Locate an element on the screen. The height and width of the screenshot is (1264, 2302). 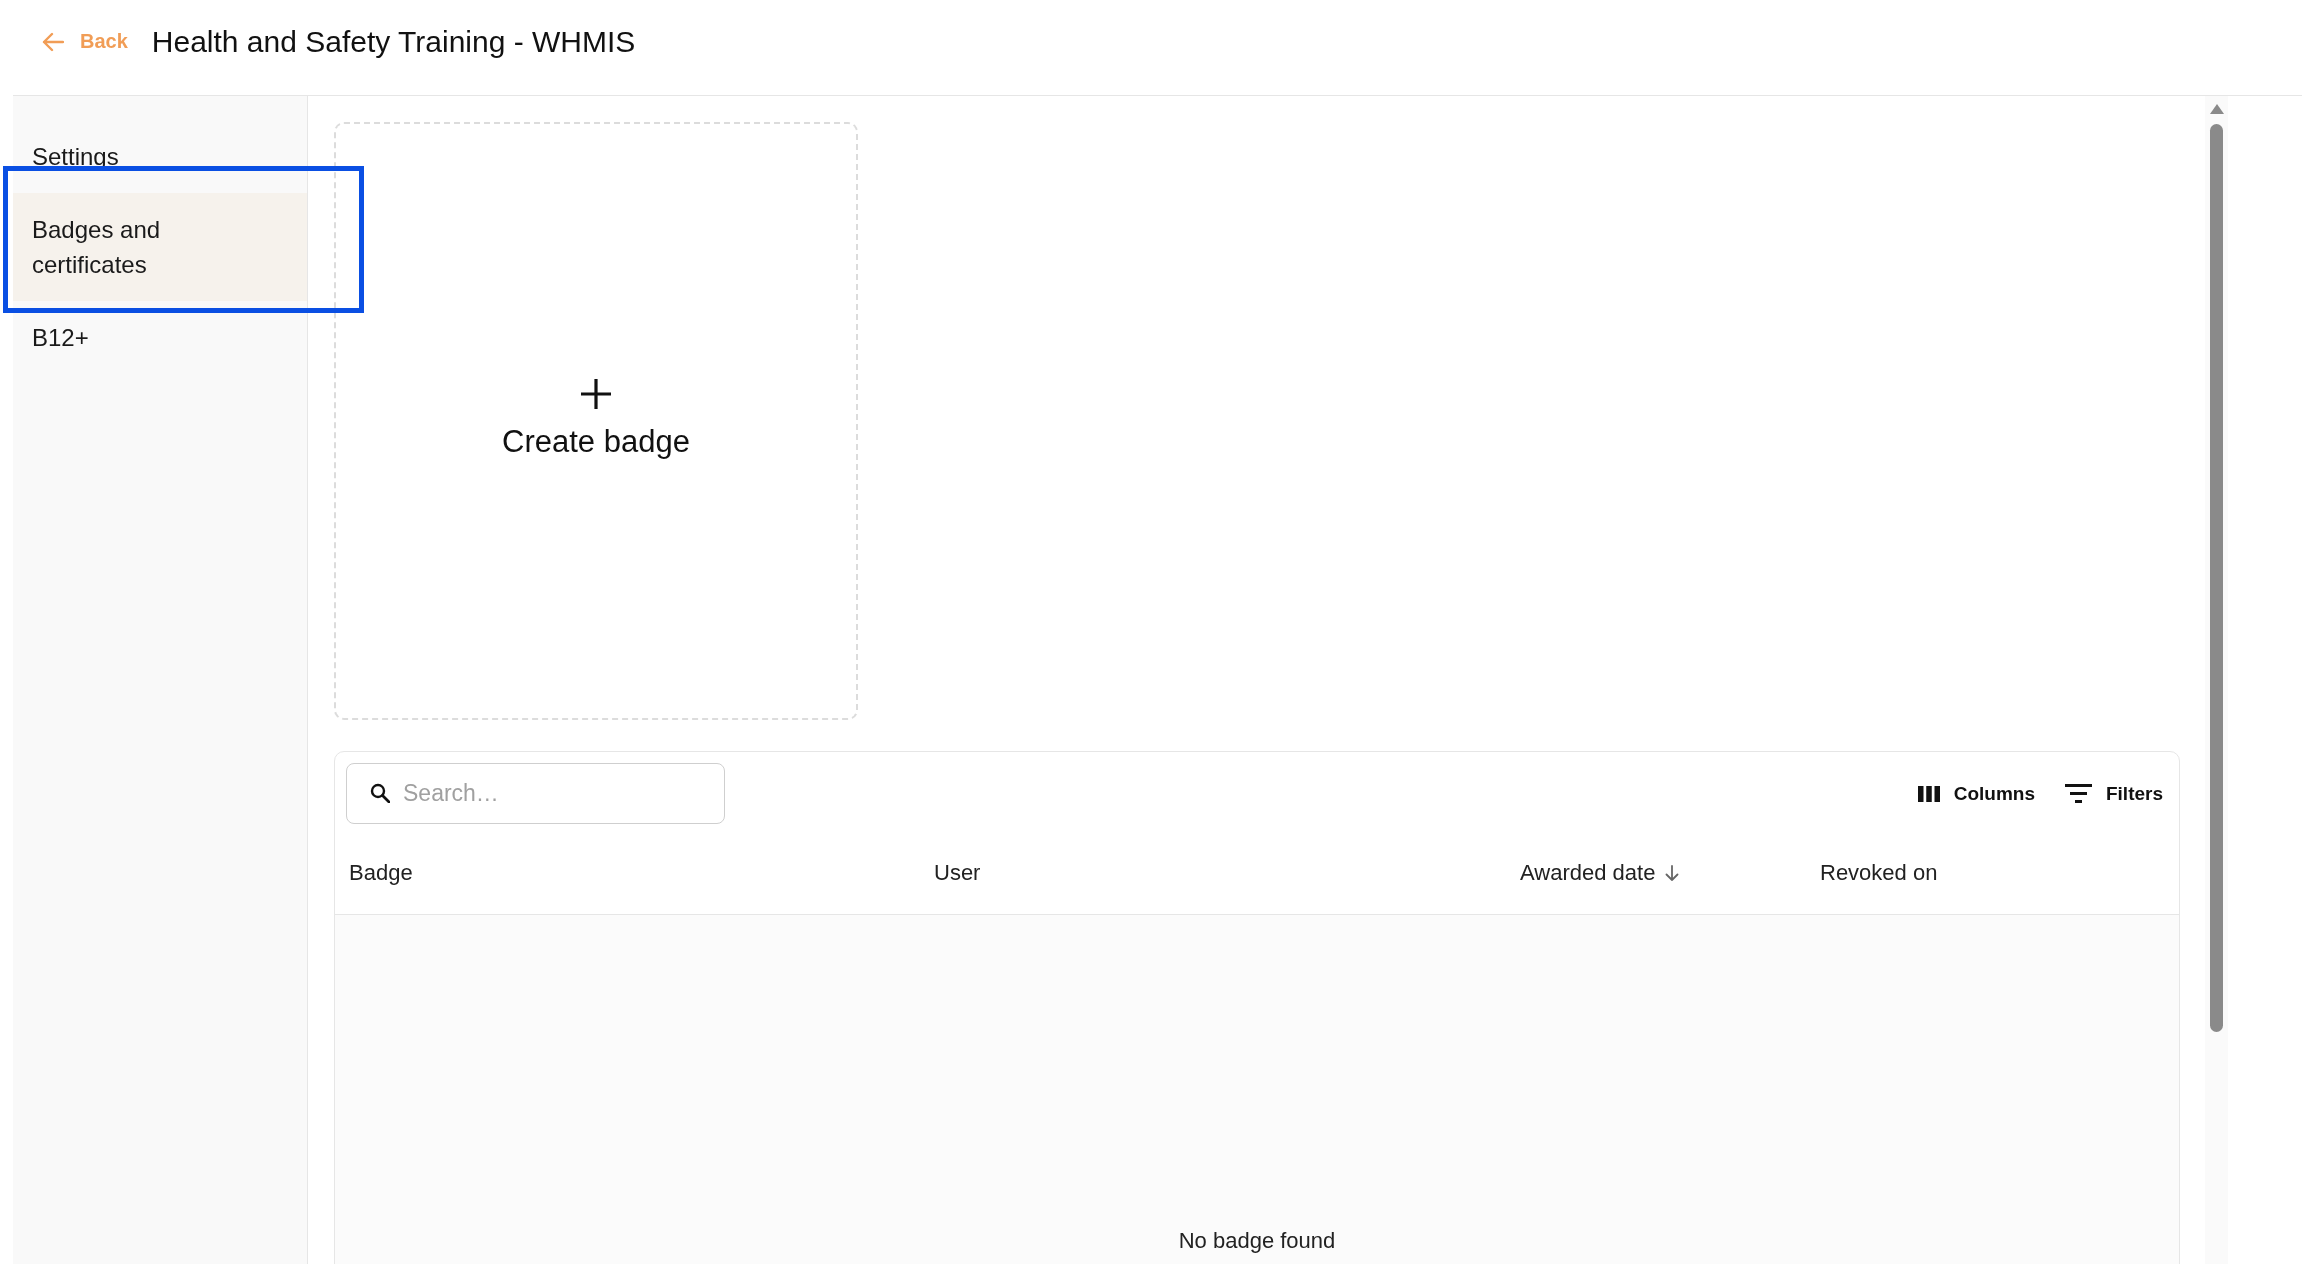
empty-message: No badge found is located at coordinates (1257, 1241).